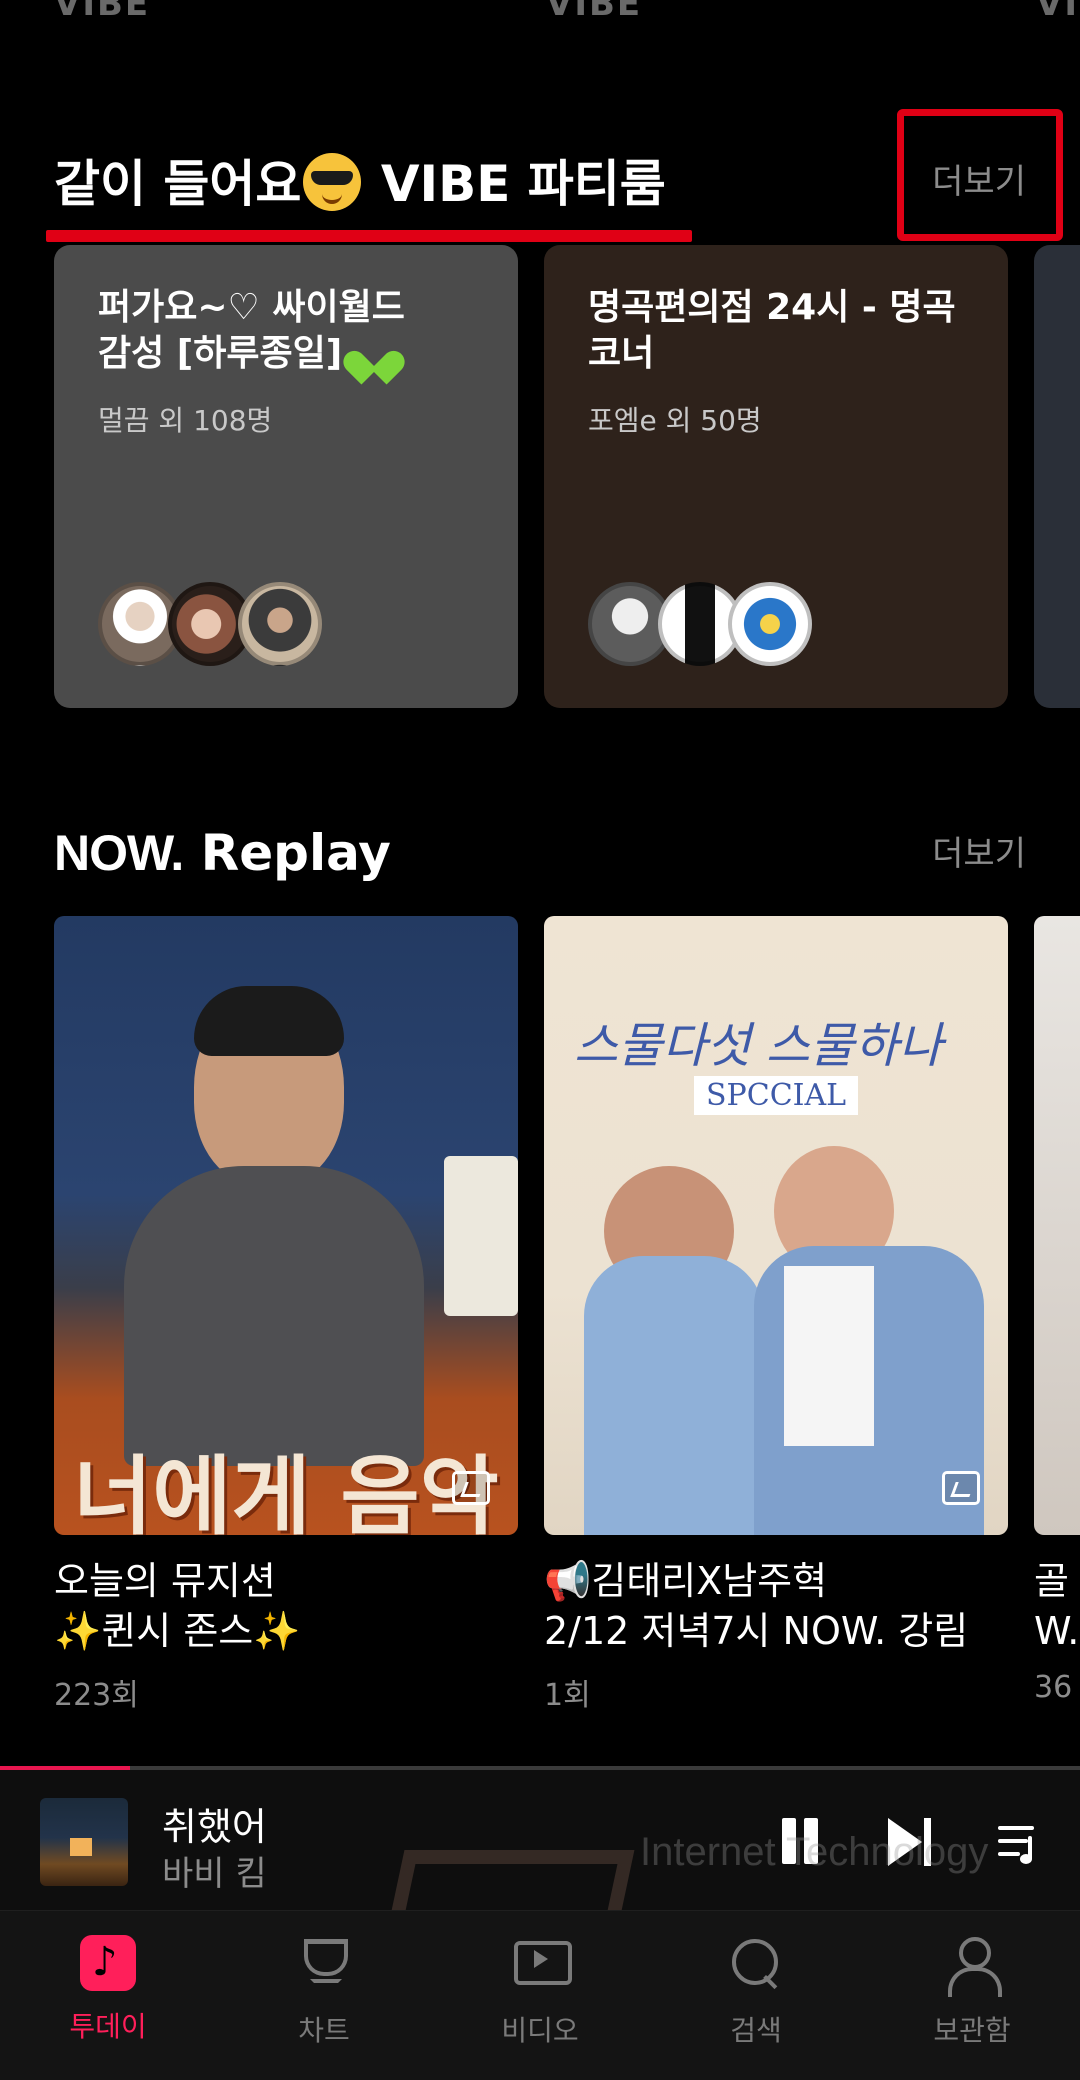 The width and height of the screenshot is (1080, 2080). I want to click on bottom-navigation: 투데이 차트 비디오 검색 보관함, so click(540, 1995).